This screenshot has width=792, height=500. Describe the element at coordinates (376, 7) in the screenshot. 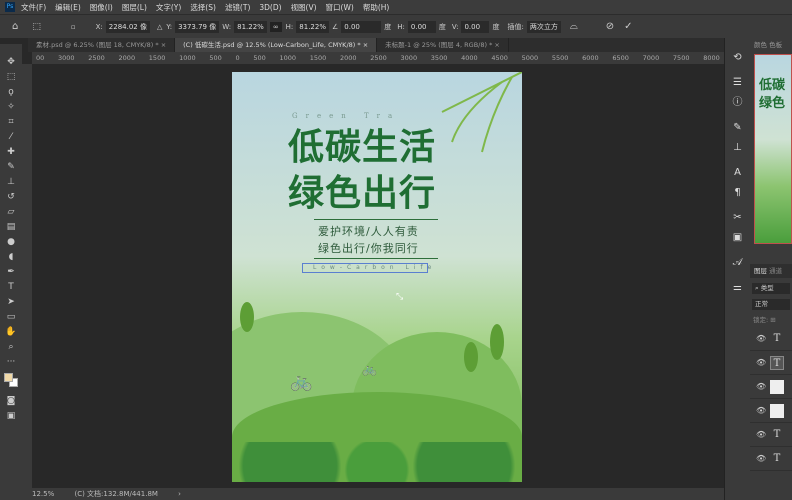

I see `menu-help: 帮助(H)` at that location.